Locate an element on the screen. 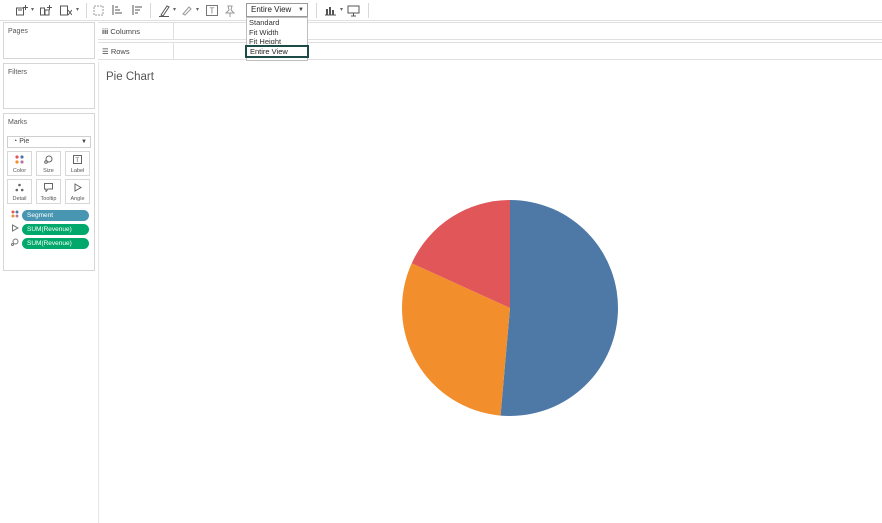  revenue-angle-pill-label: SUM(Revenue) is located at coordinates (49, 229).